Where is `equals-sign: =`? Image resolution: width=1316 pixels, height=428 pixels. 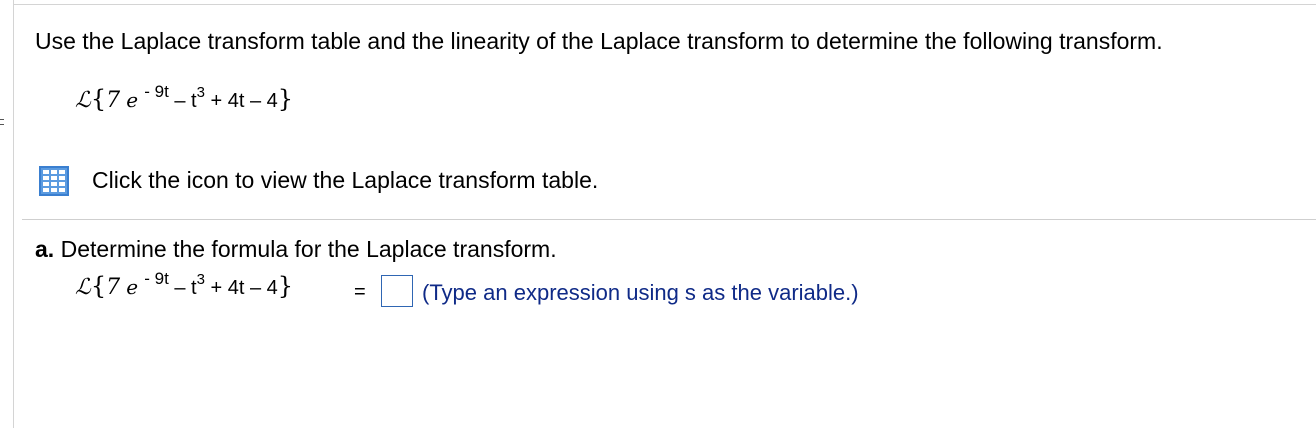
equals-sign: = is located at coordinates (360, 292).